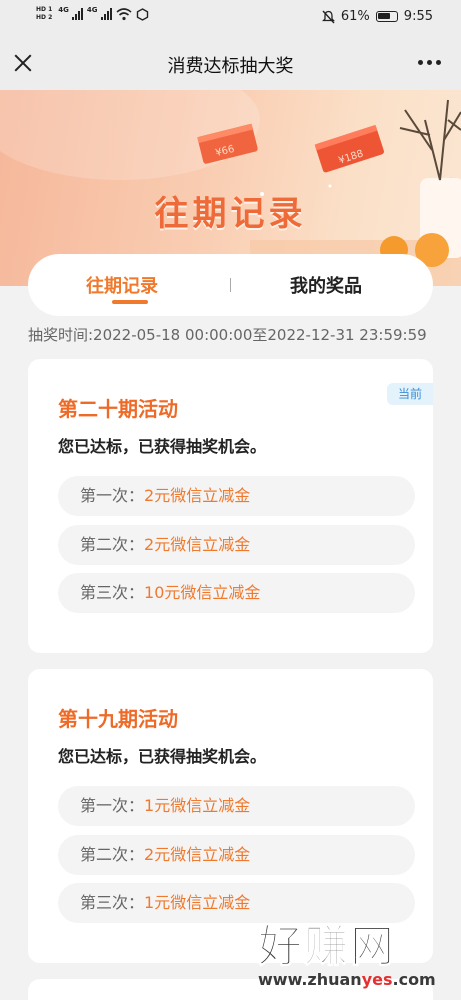 The width and height of the screenshot is (461, 1000). What do you see at coordinates (122, 285) in the screenshot?
I see `tab-past-records: 往期记录` at bounding box center [122, 285].